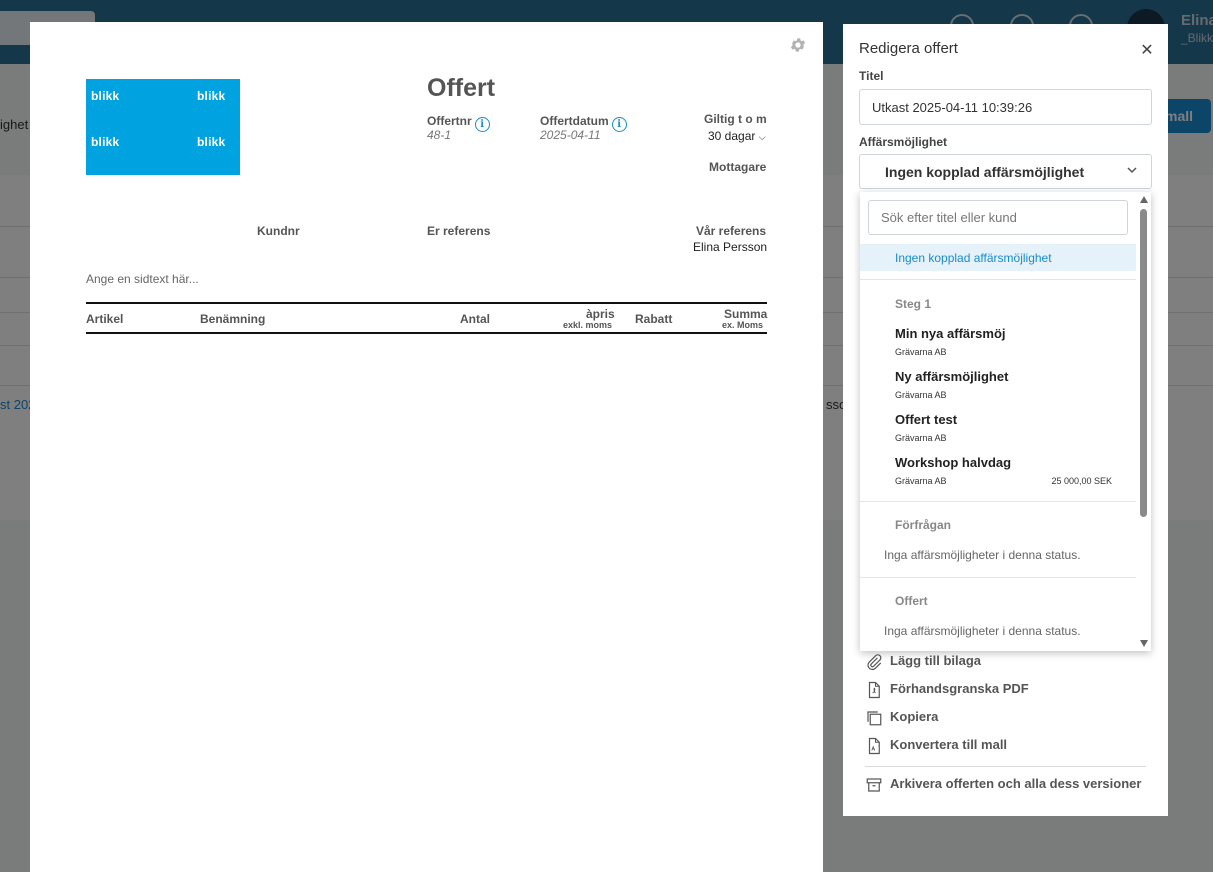 This screenshot has height=872, width=1213. Describe the element at coordinates (985, 172) in the screenshot. I see `opportunity-selected-value: Ingen kopplad affärsmöjlighet` at that location.